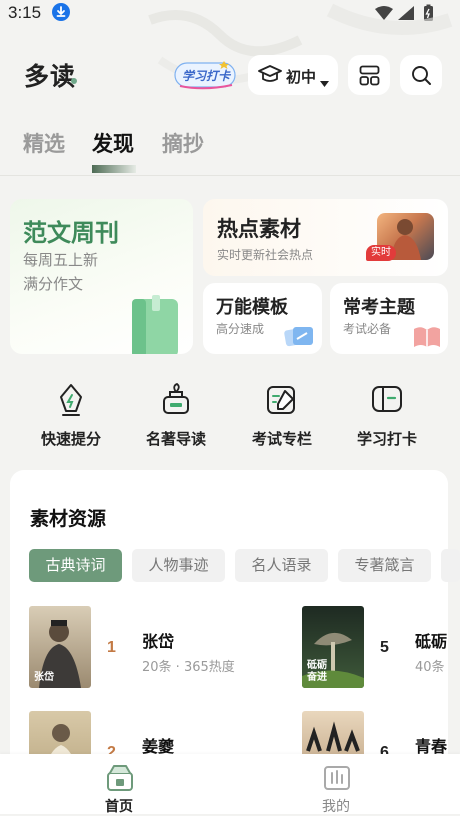 The image size is (460, 816). Describe the element at coordinates (25, 12) in the screenshot. I see `status-time: 3:15` at that location.